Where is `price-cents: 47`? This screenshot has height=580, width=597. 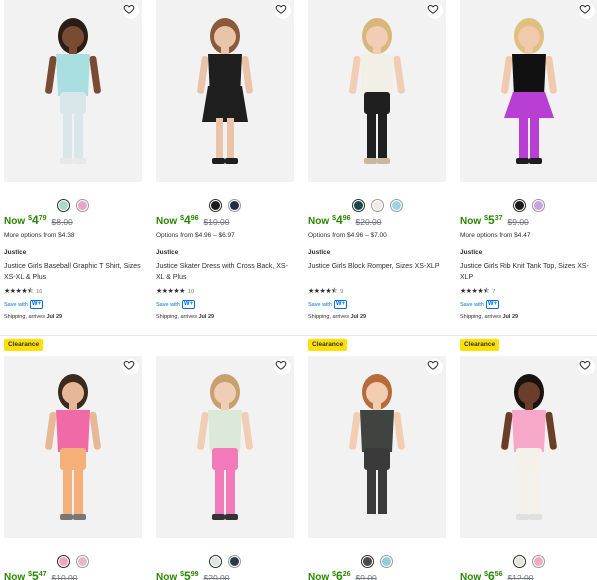
price-cents: 47 is located at coordinates (42, 574).